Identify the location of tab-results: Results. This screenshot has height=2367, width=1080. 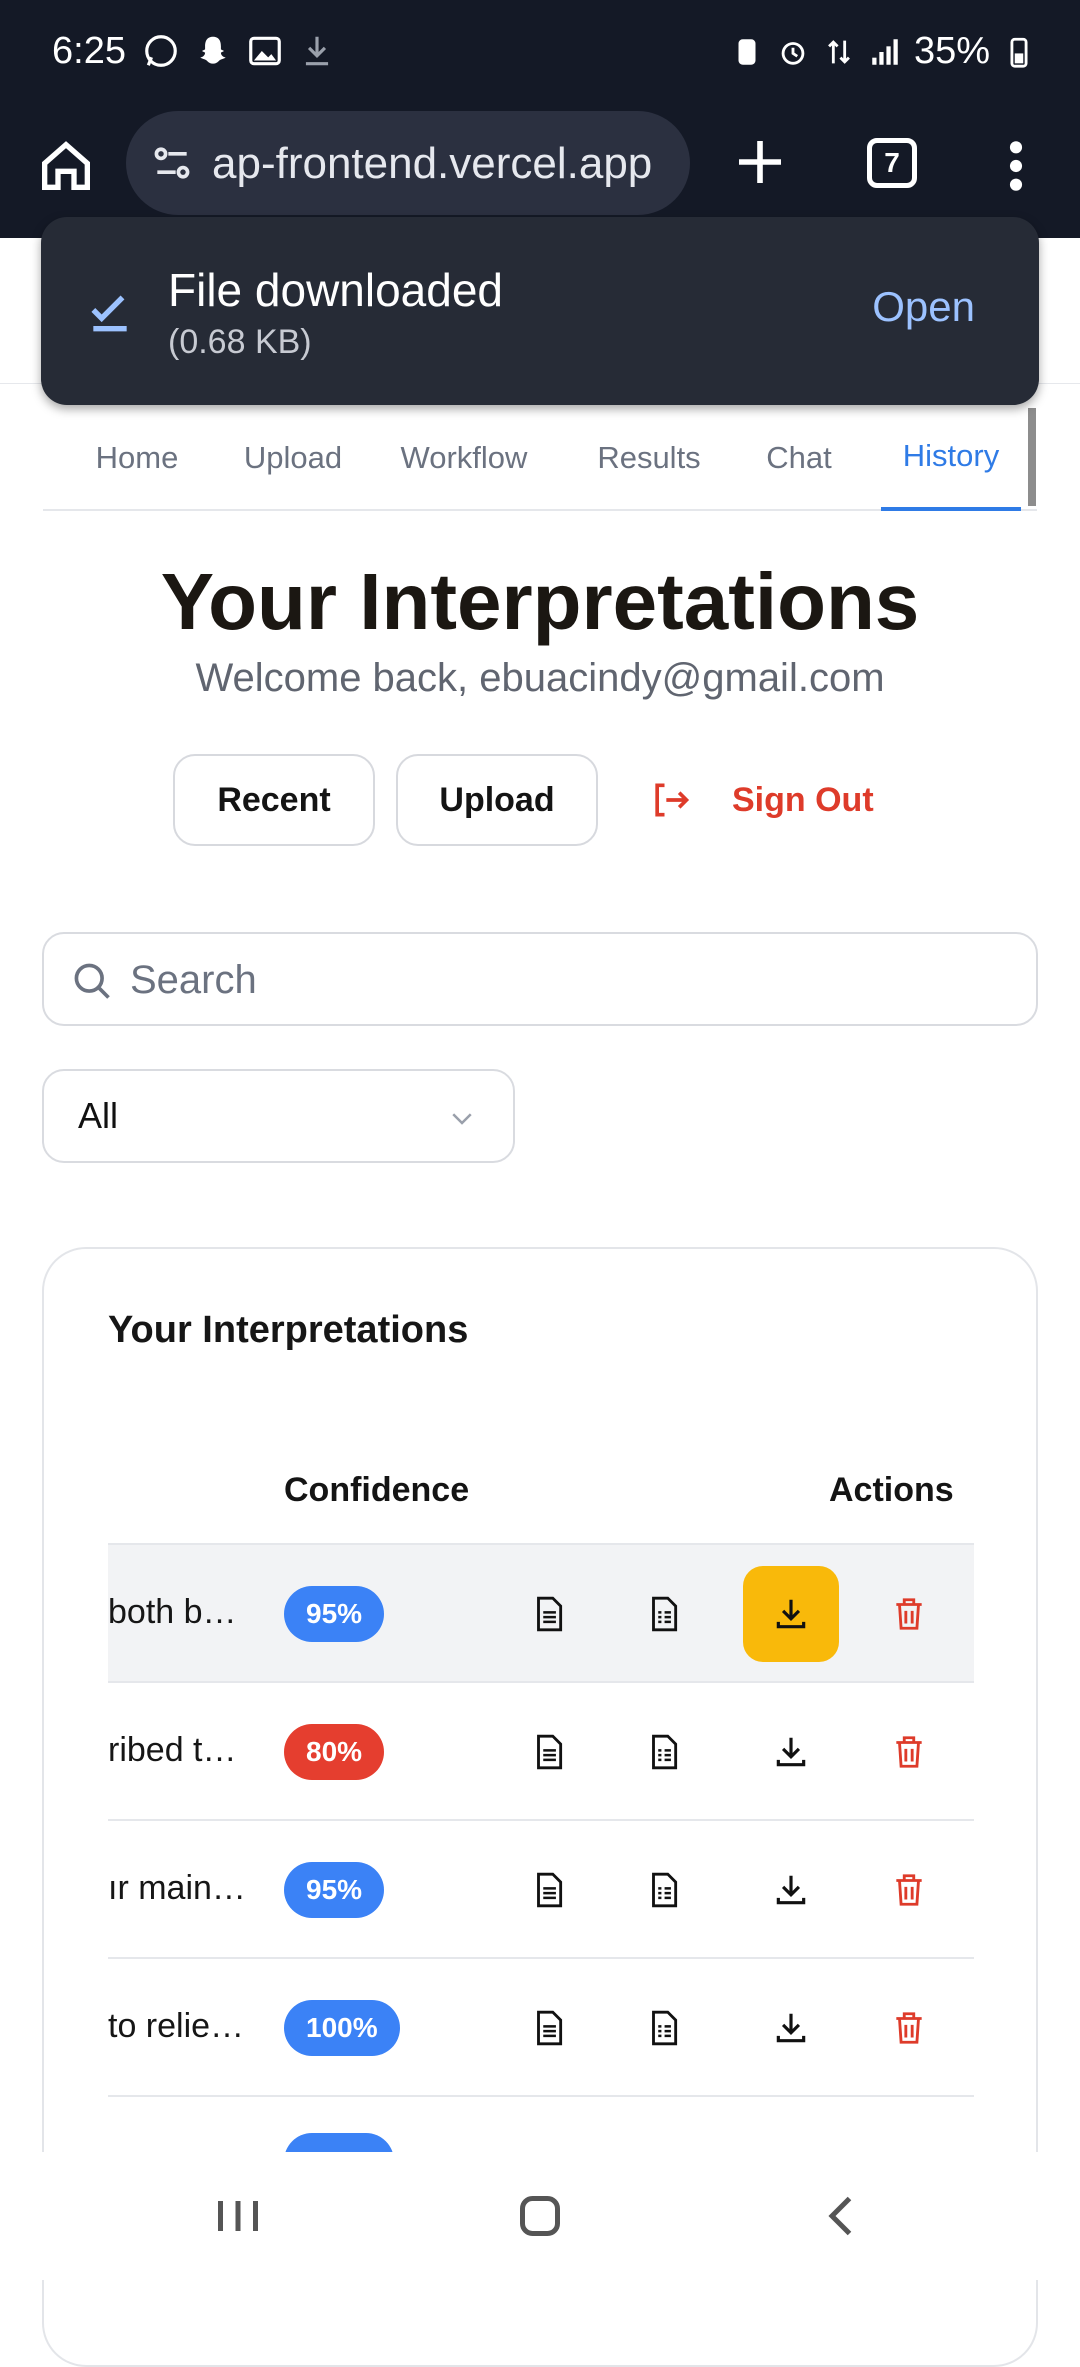
(649, 458).